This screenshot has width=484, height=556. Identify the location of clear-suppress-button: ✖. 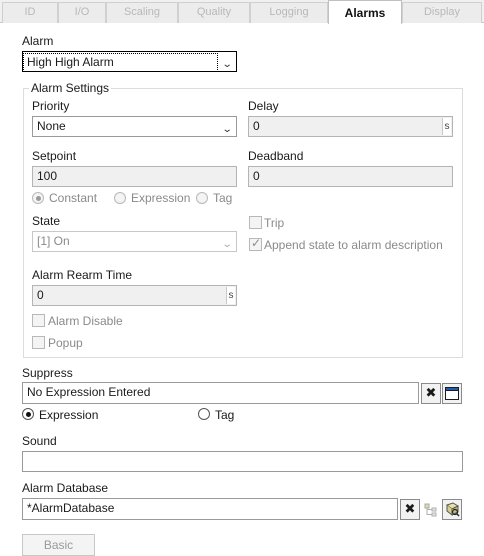
(431, 393).